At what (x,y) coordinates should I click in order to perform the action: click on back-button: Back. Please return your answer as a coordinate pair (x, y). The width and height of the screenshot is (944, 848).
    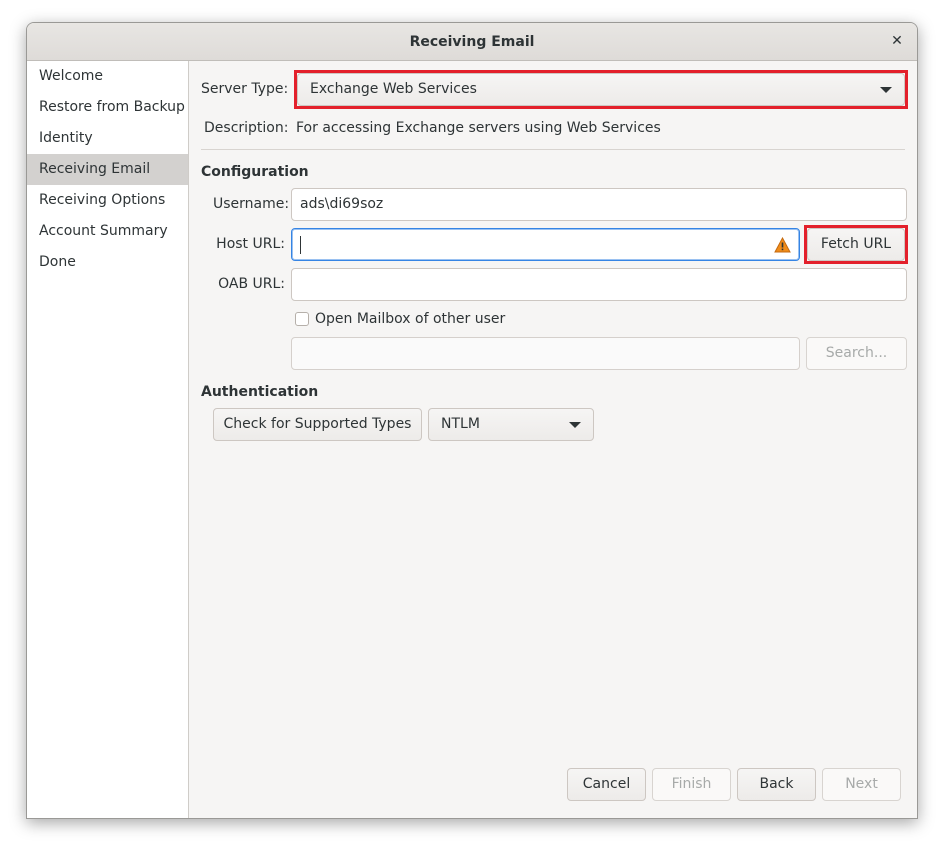
    Looking at the image, I should click on (776, 784).